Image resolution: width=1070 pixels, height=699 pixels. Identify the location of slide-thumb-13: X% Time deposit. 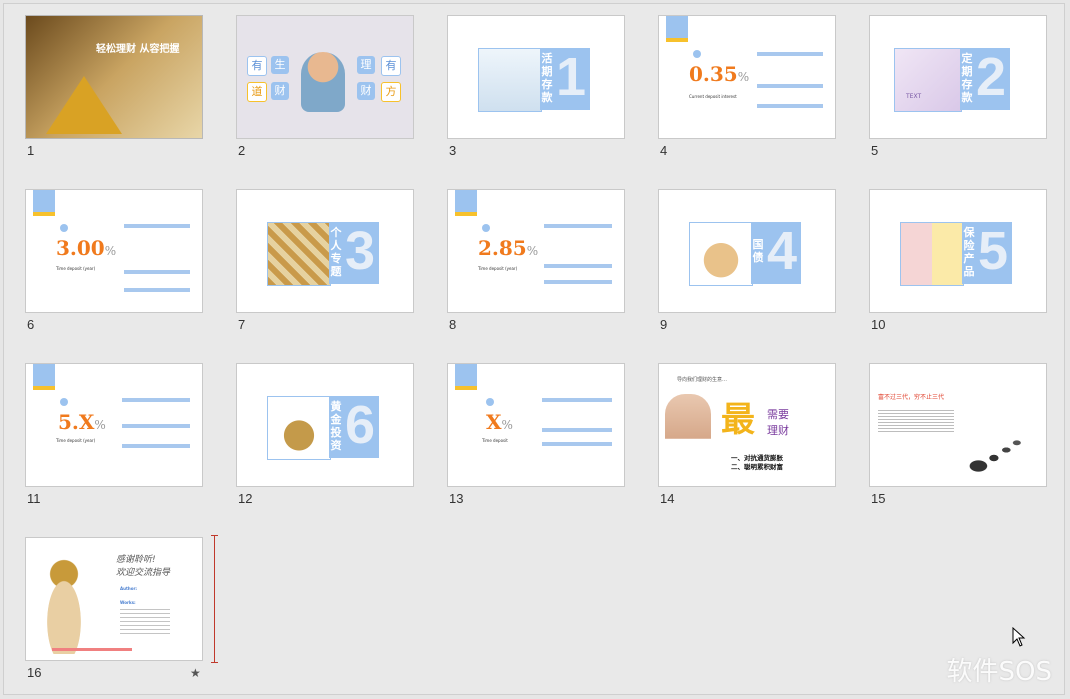
(536, 425).